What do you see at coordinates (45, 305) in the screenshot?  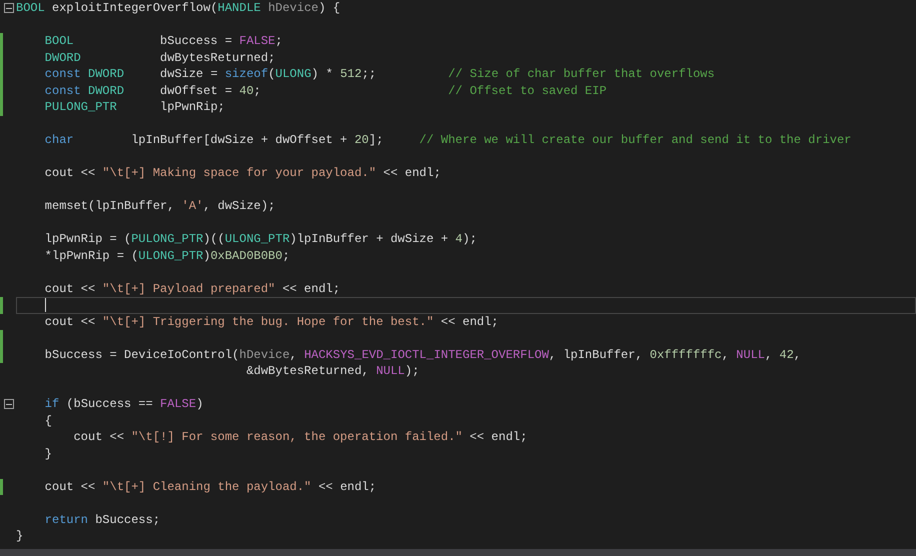 I see `text-cursor` at bounding box center [45, 305].